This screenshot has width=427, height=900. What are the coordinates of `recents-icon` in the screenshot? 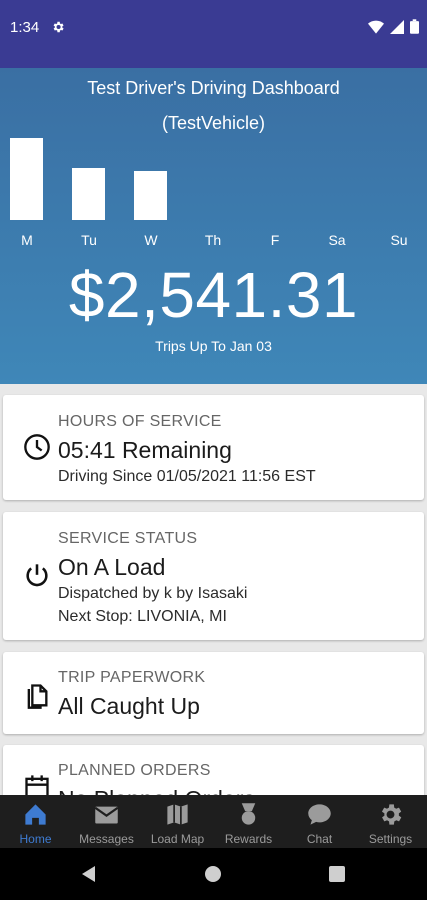 It's located at (337, 874).